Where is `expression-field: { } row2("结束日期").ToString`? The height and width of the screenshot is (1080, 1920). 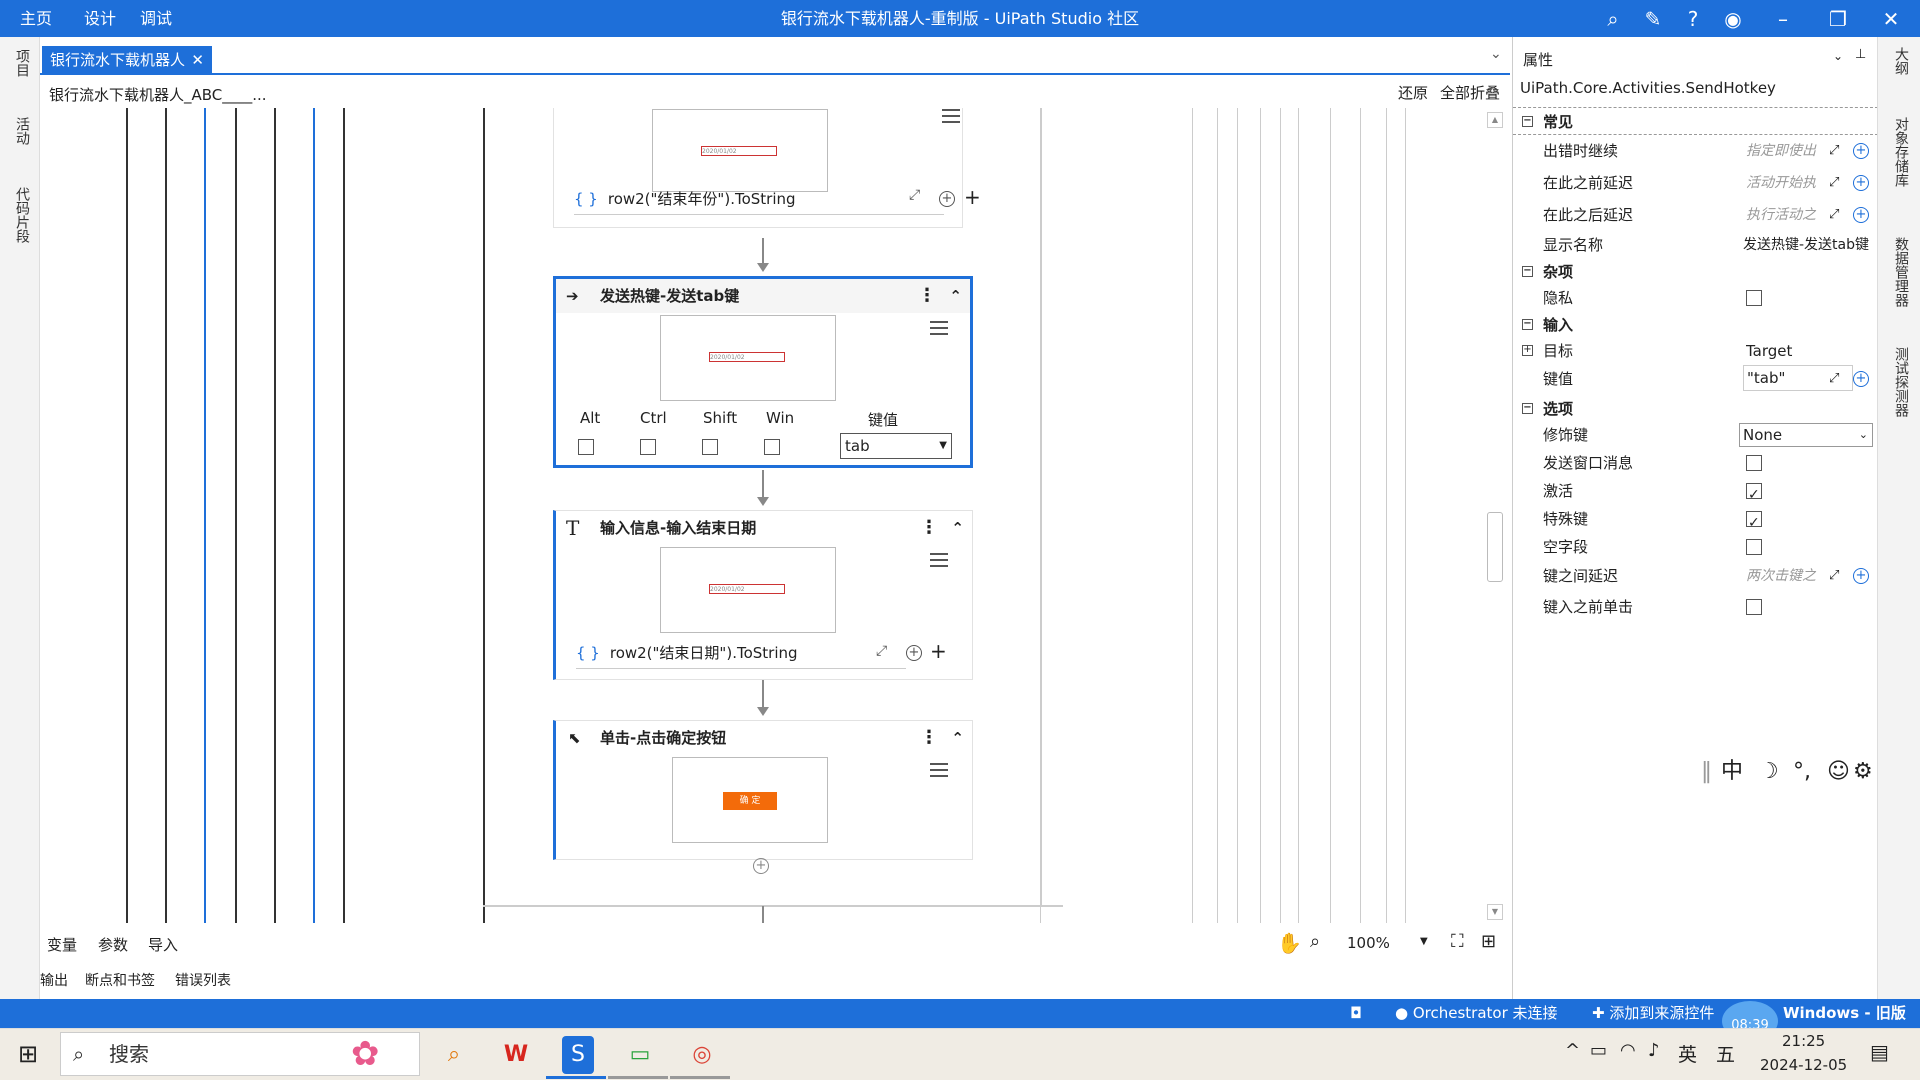
expression-field: { } row2("结束日期").ToString is located at coordinates (741, 653).